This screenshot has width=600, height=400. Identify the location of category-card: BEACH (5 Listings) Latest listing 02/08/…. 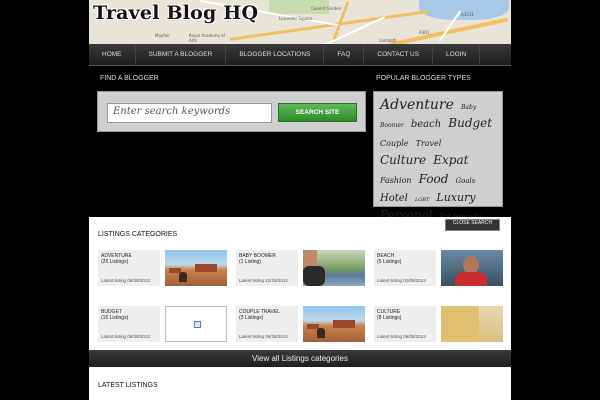
(405, 268).